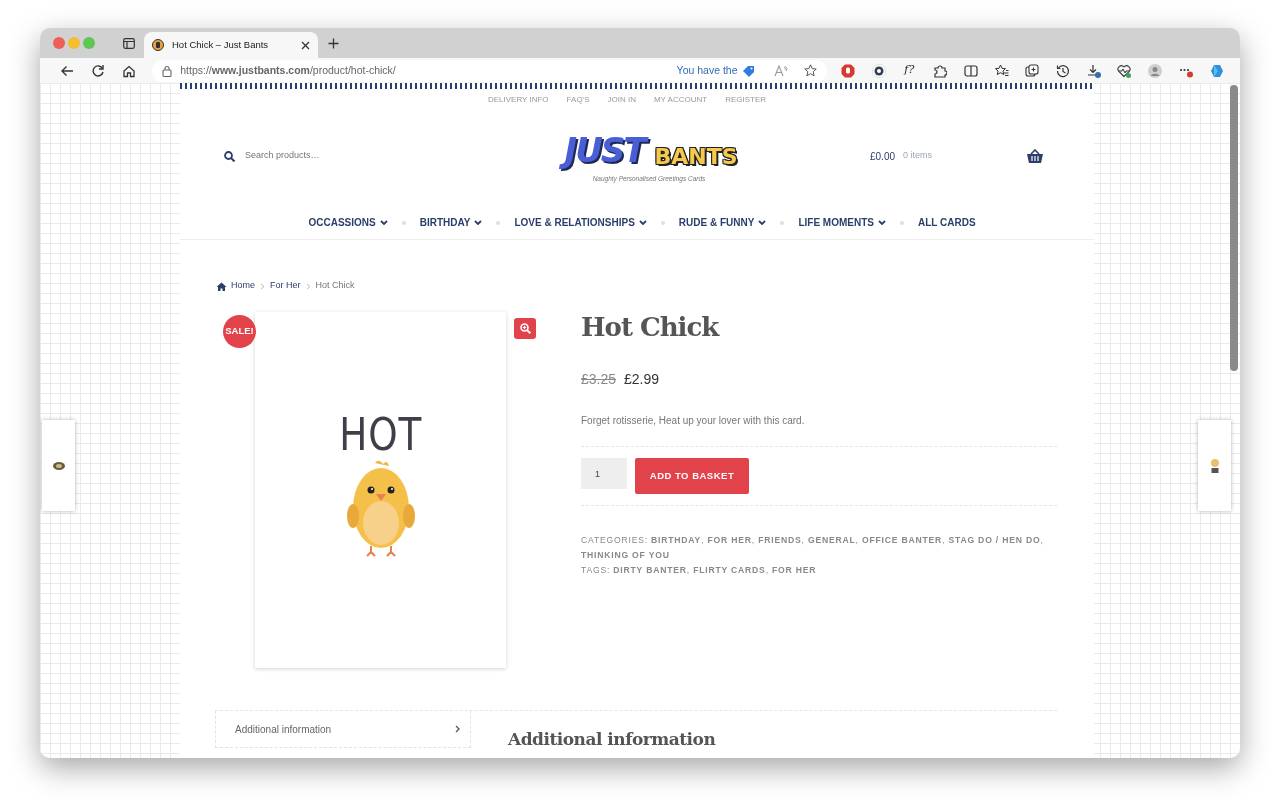  What do you see at coordinates (235, 286) in the screenshot?
I see `breadcrumb-link: Home` at bounding box center [235, 286].